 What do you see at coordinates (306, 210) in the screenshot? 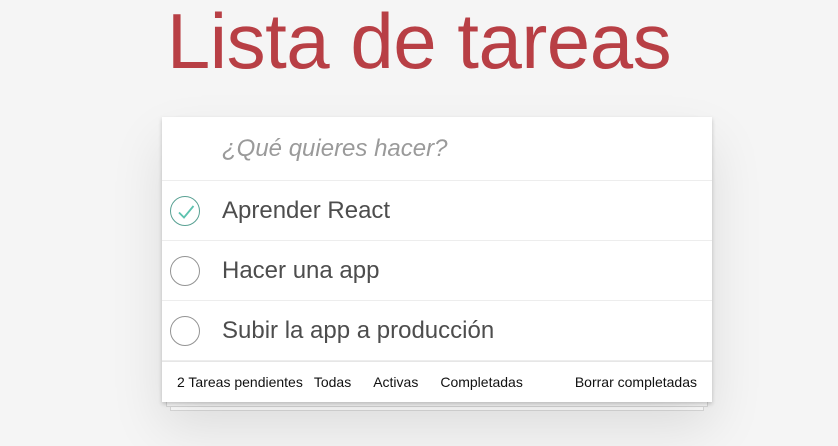
I see `todo-label: Aprender React` at bounding box center [306, 210].